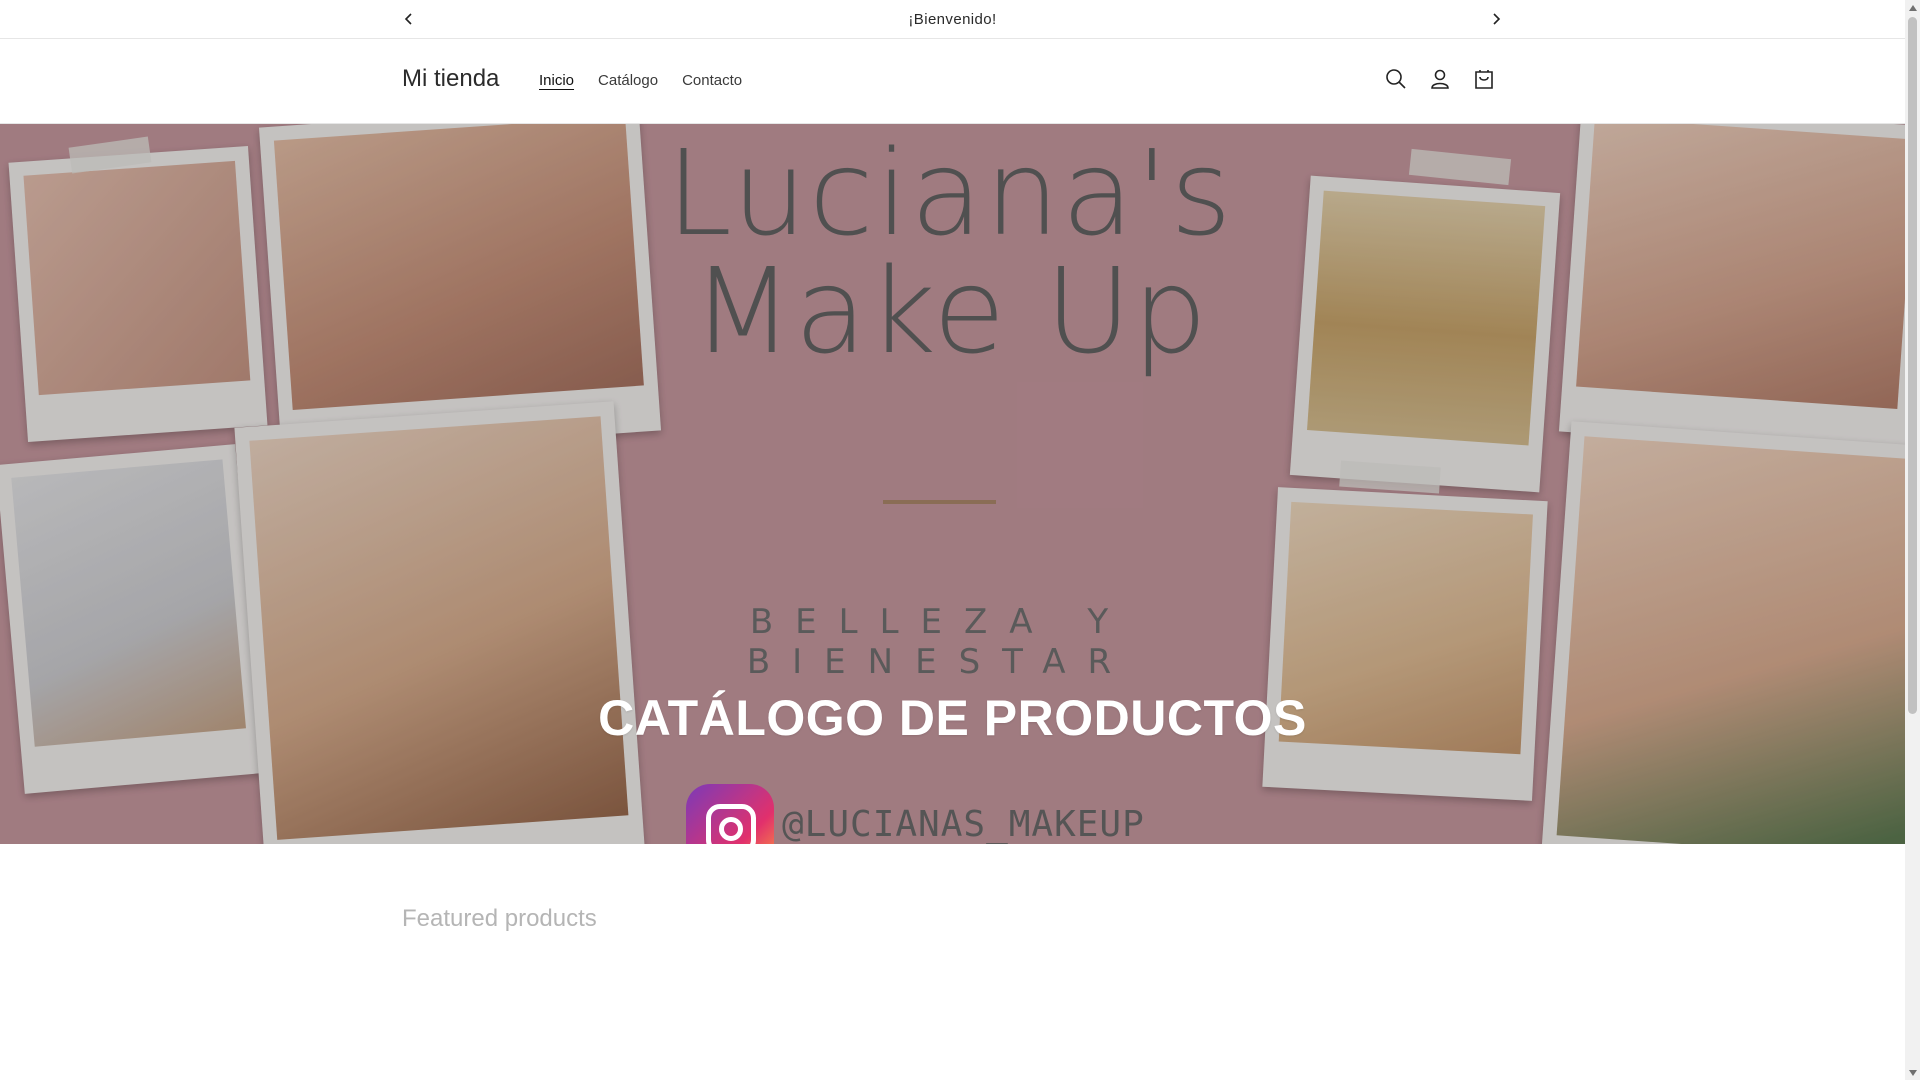  What do you see at coordinates (712, 80) in the screenshot?
I see `nav-item-contacto: Contacto` at bounding box center [712, 80].